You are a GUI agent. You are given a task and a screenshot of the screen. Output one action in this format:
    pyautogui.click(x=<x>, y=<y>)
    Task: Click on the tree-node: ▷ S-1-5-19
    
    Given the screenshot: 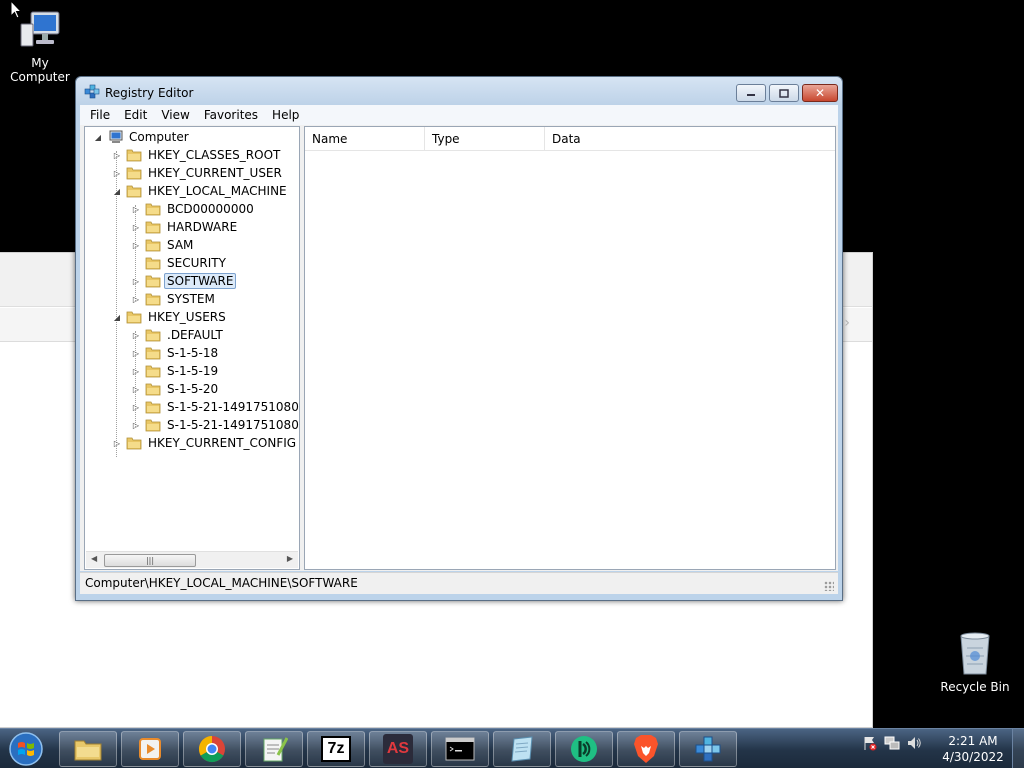 What is the action you would take?
    pyautogui.click(x=176, y=371)
    